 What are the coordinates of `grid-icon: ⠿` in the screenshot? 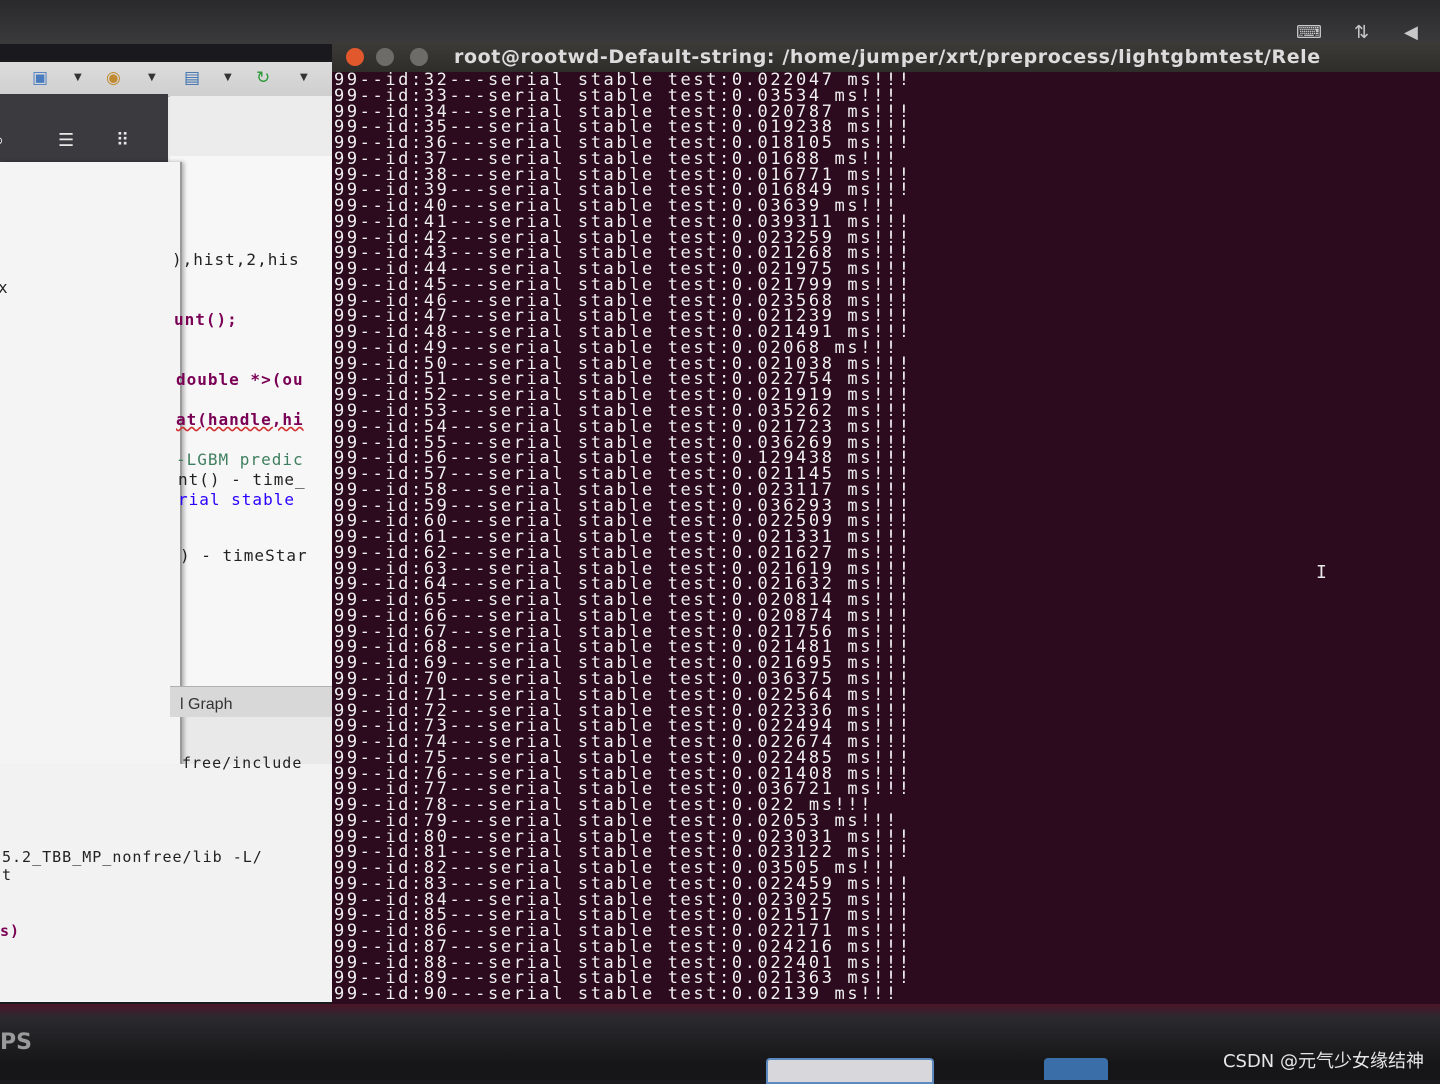 It's located at (122, 140).